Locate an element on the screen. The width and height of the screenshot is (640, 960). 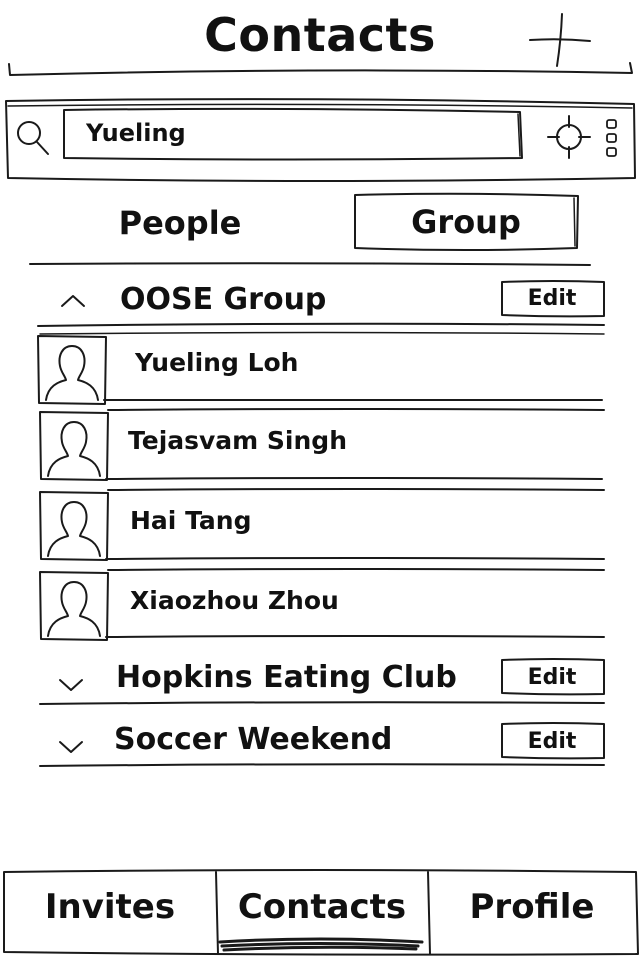
contact-name: Hai Tang is located at coordinates (191, 520).